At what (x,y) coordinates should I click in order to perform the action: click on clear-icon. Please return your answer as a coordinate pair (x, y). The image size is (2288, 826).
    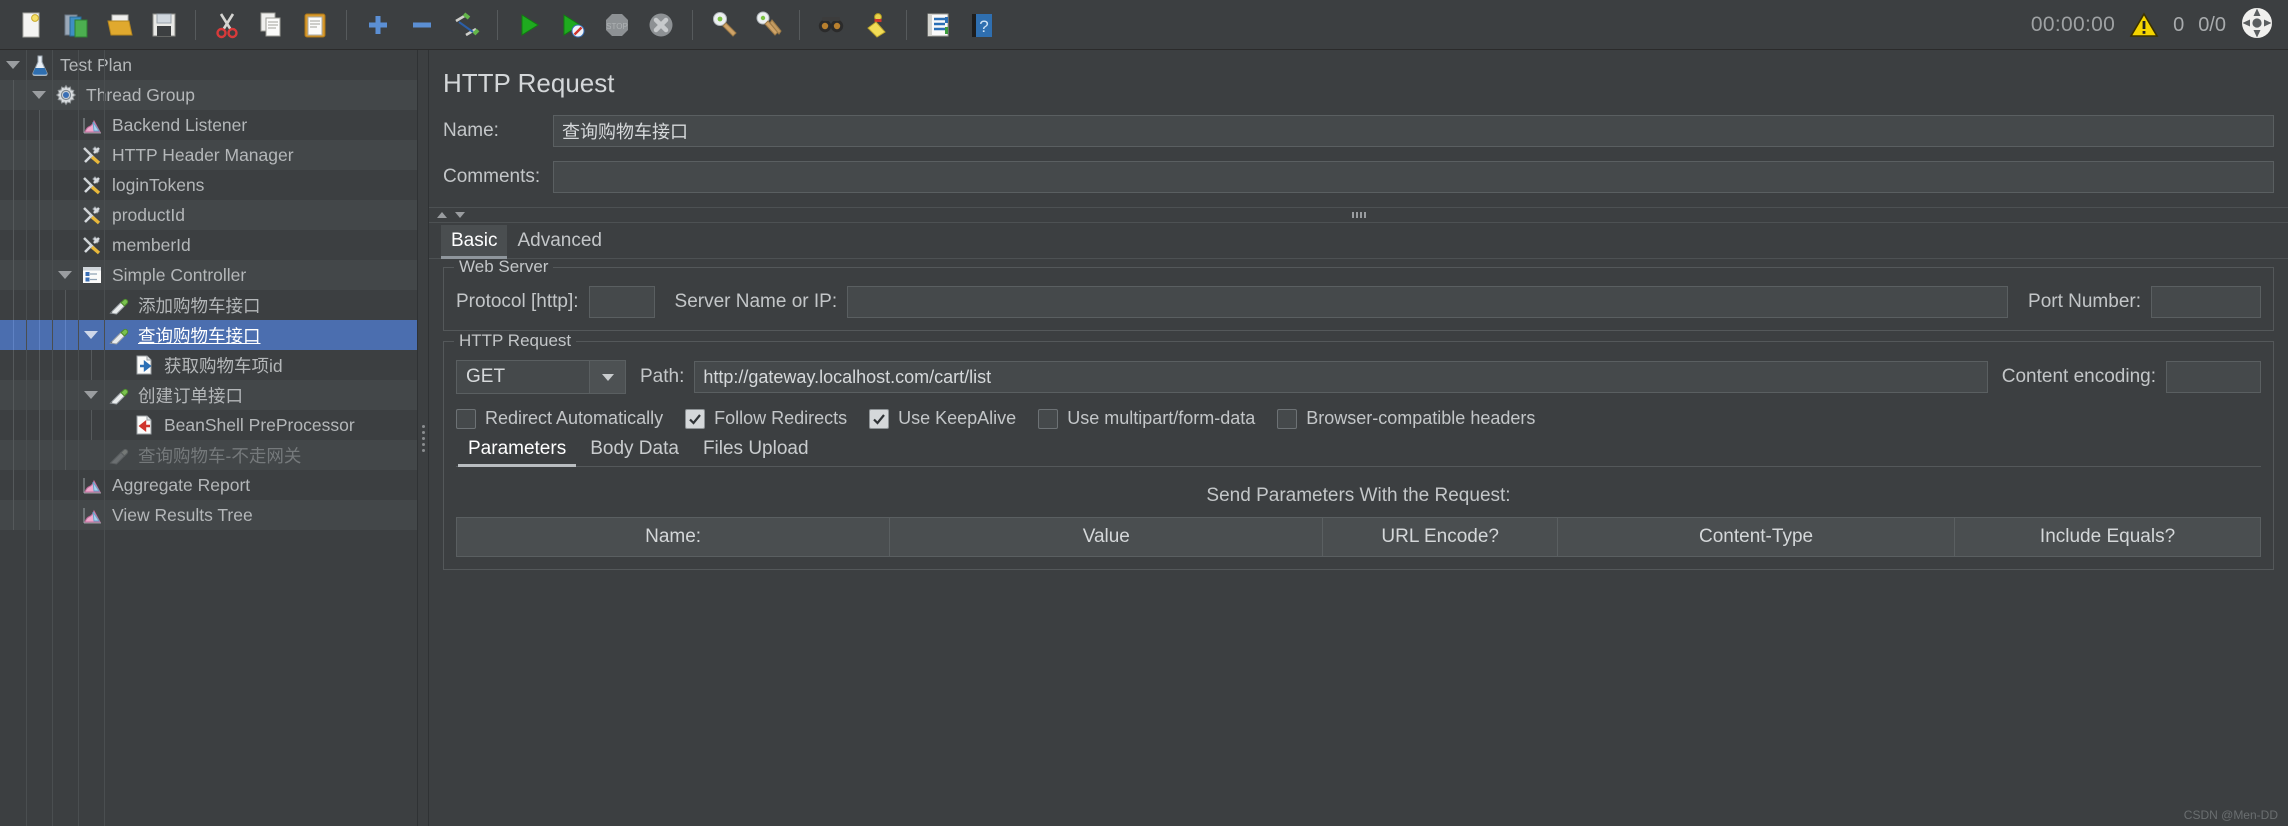
    Looking at the image, I should click on (724, 25).